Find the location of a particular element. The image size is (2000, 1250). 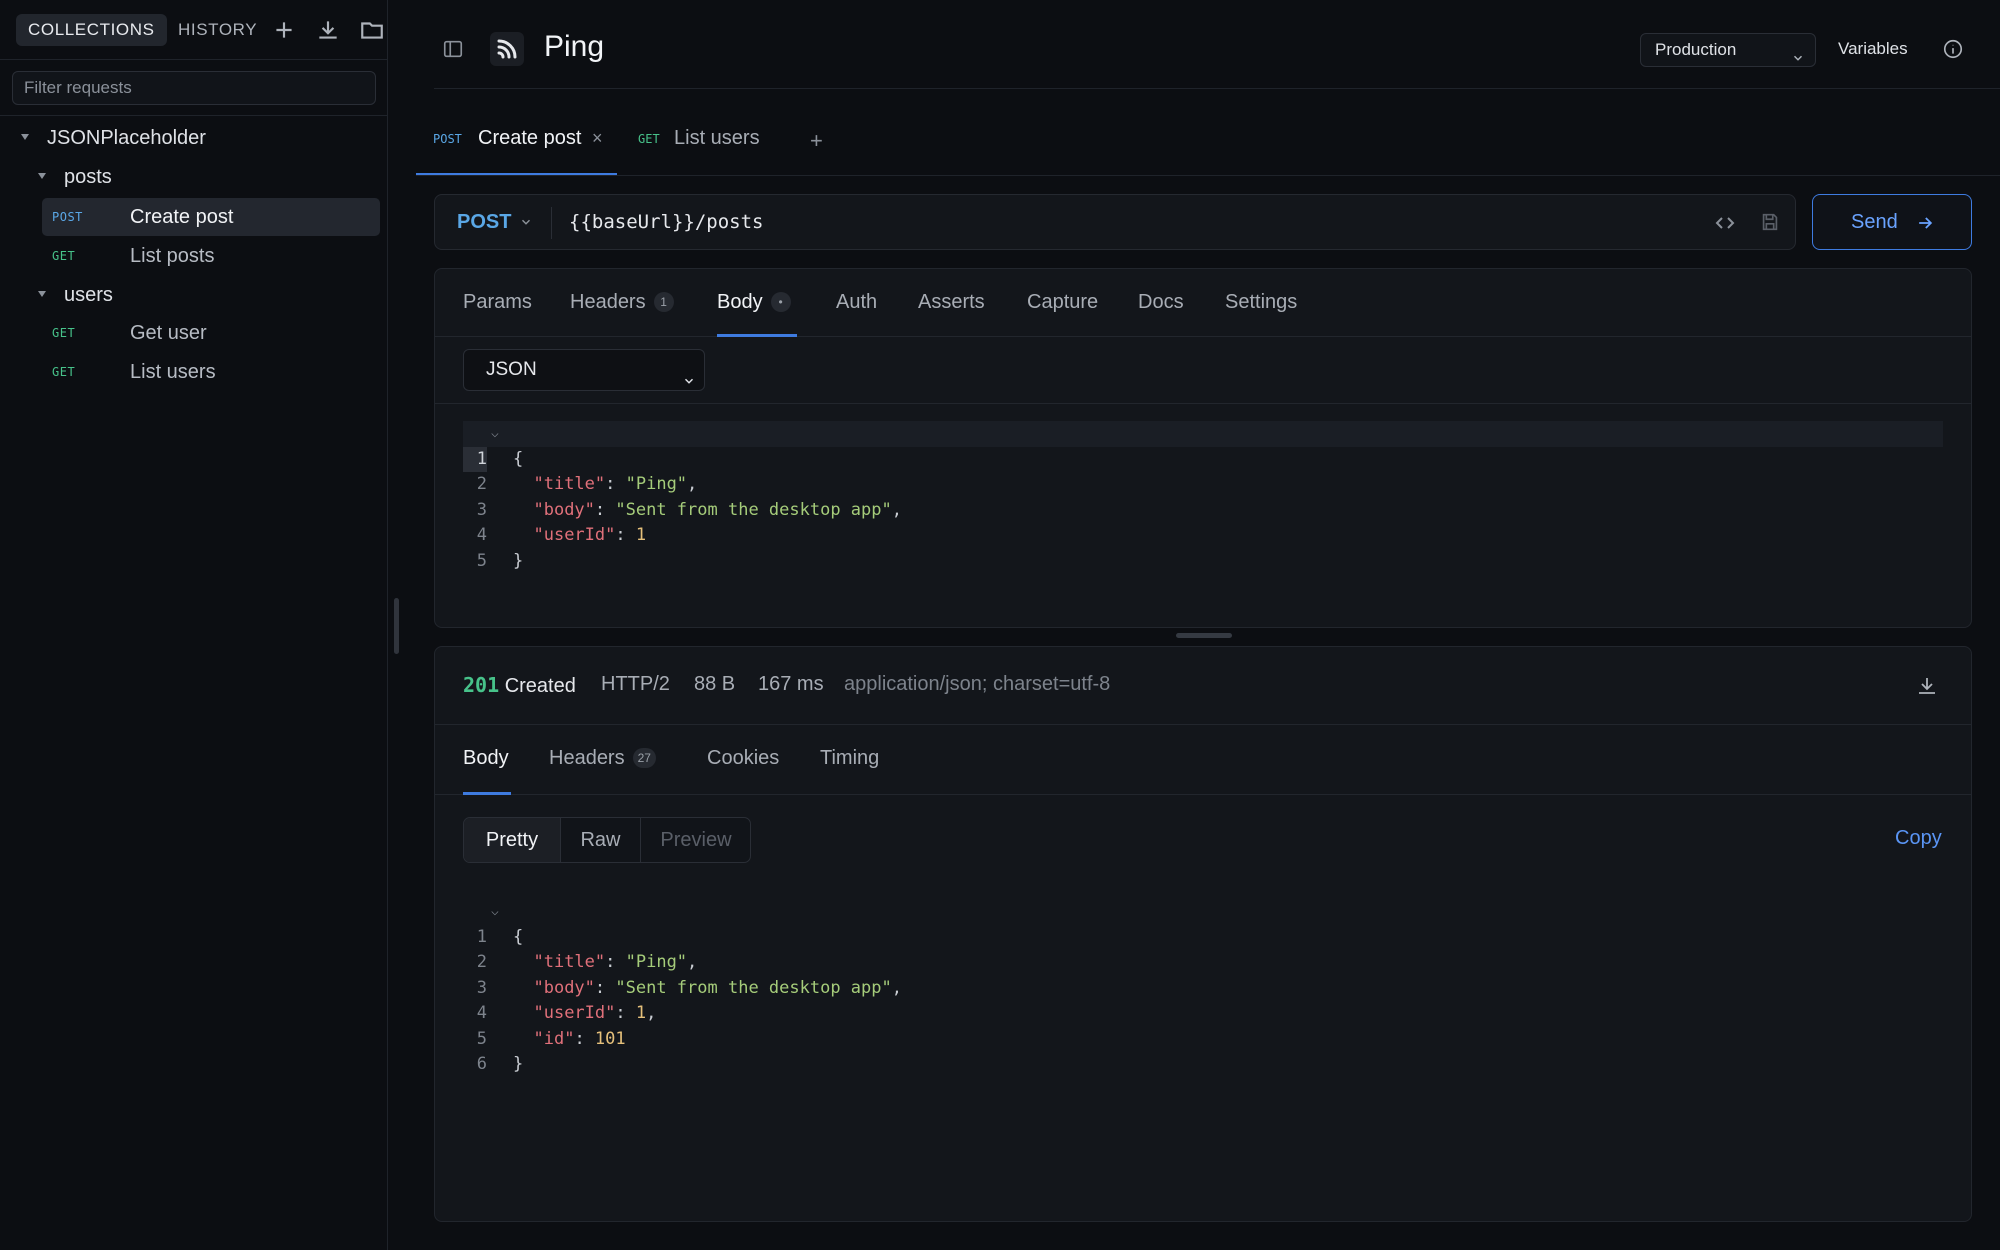

sidebar-divider is located at coordinates (194, 115).